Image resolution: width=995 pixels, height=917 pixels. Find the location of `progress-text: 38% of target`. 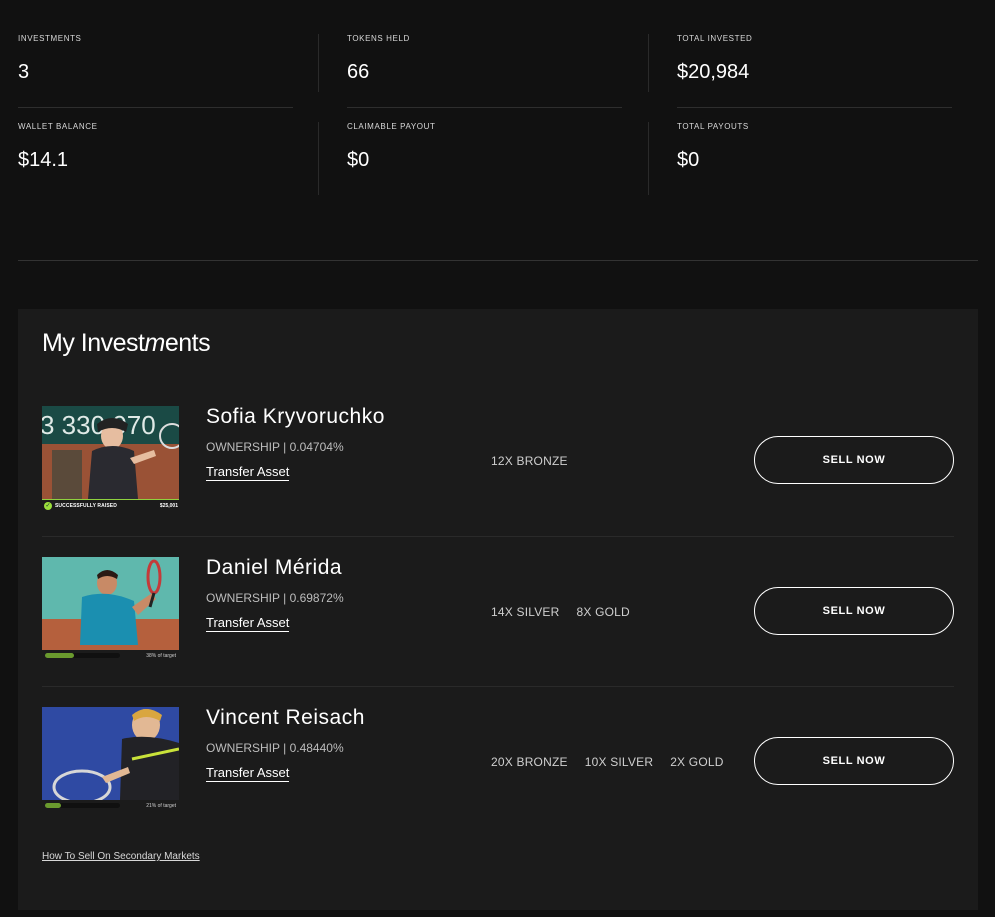

progress-text: 38% of target is located at coordinates (161, 656).